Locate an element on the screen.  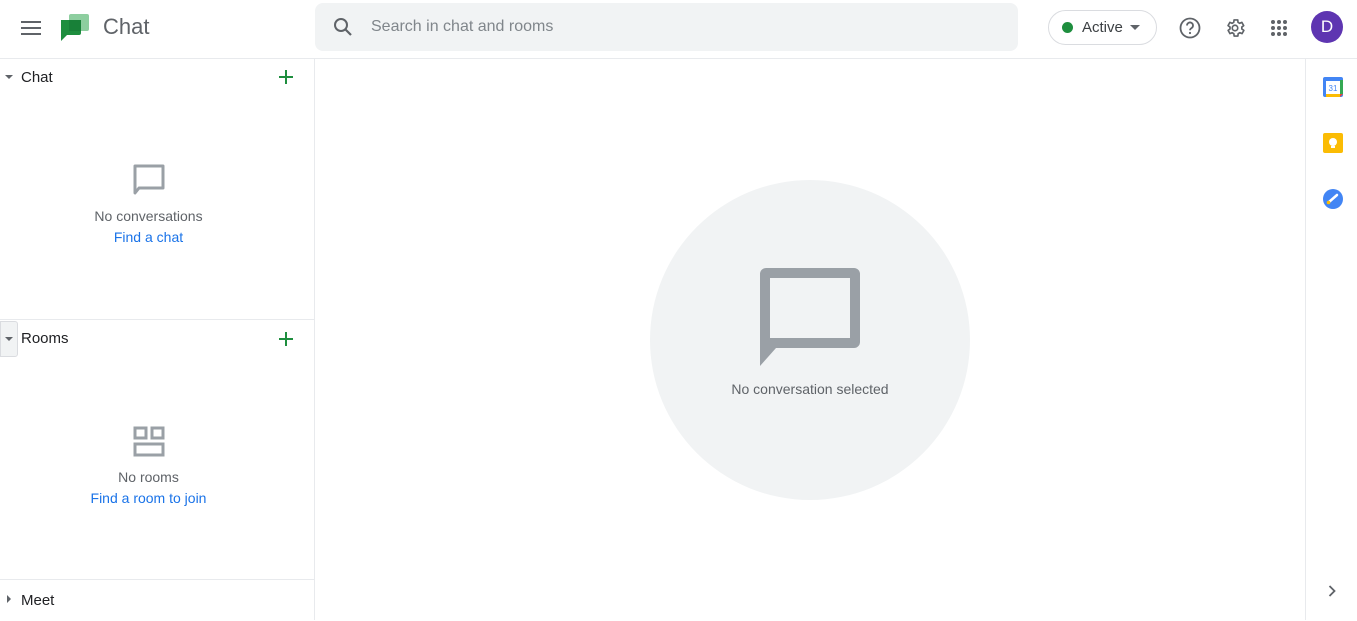
avatar-initial: D is located at coordinates (1327, 26).